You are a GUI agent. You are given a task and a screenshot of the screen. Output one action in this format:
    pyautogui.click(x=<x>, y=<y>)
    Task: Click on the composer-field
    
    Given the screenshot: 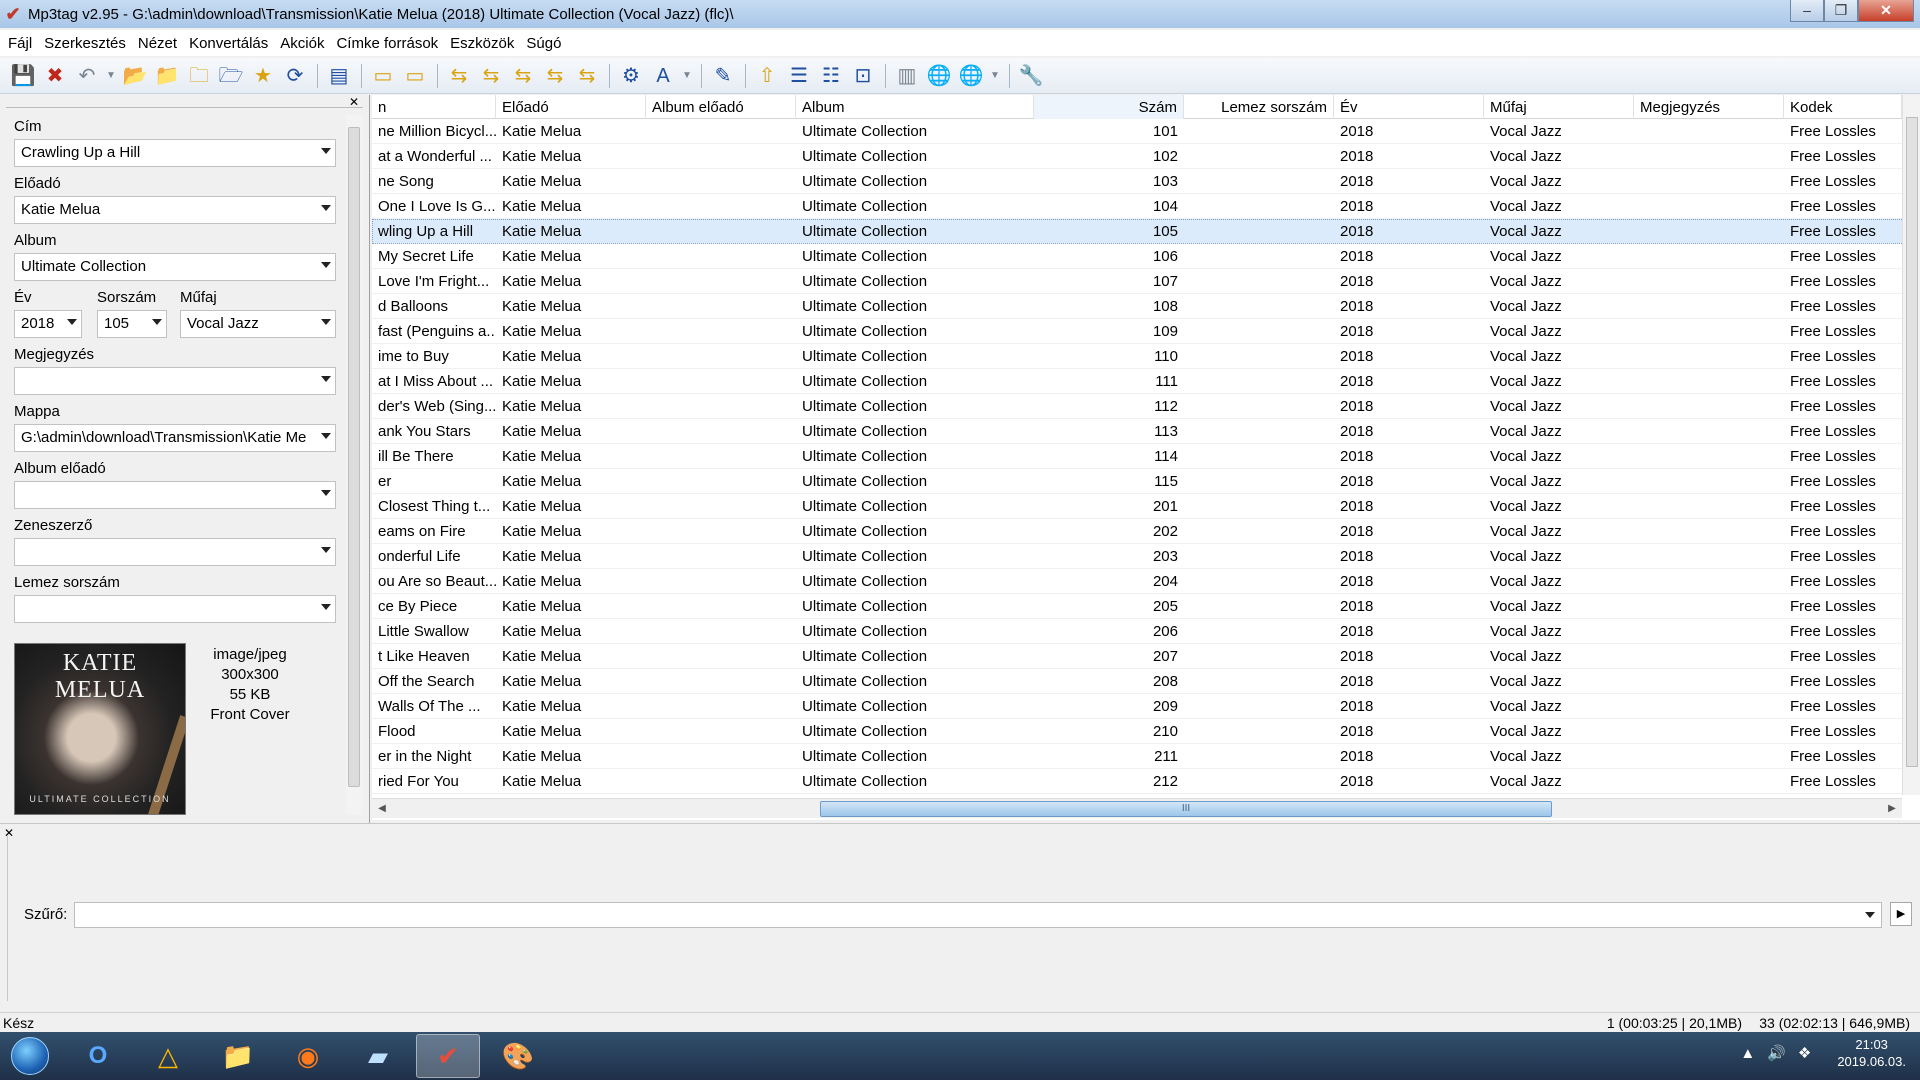 What is the action you would take?
    pyautogui.click(x=175, y=552)
    